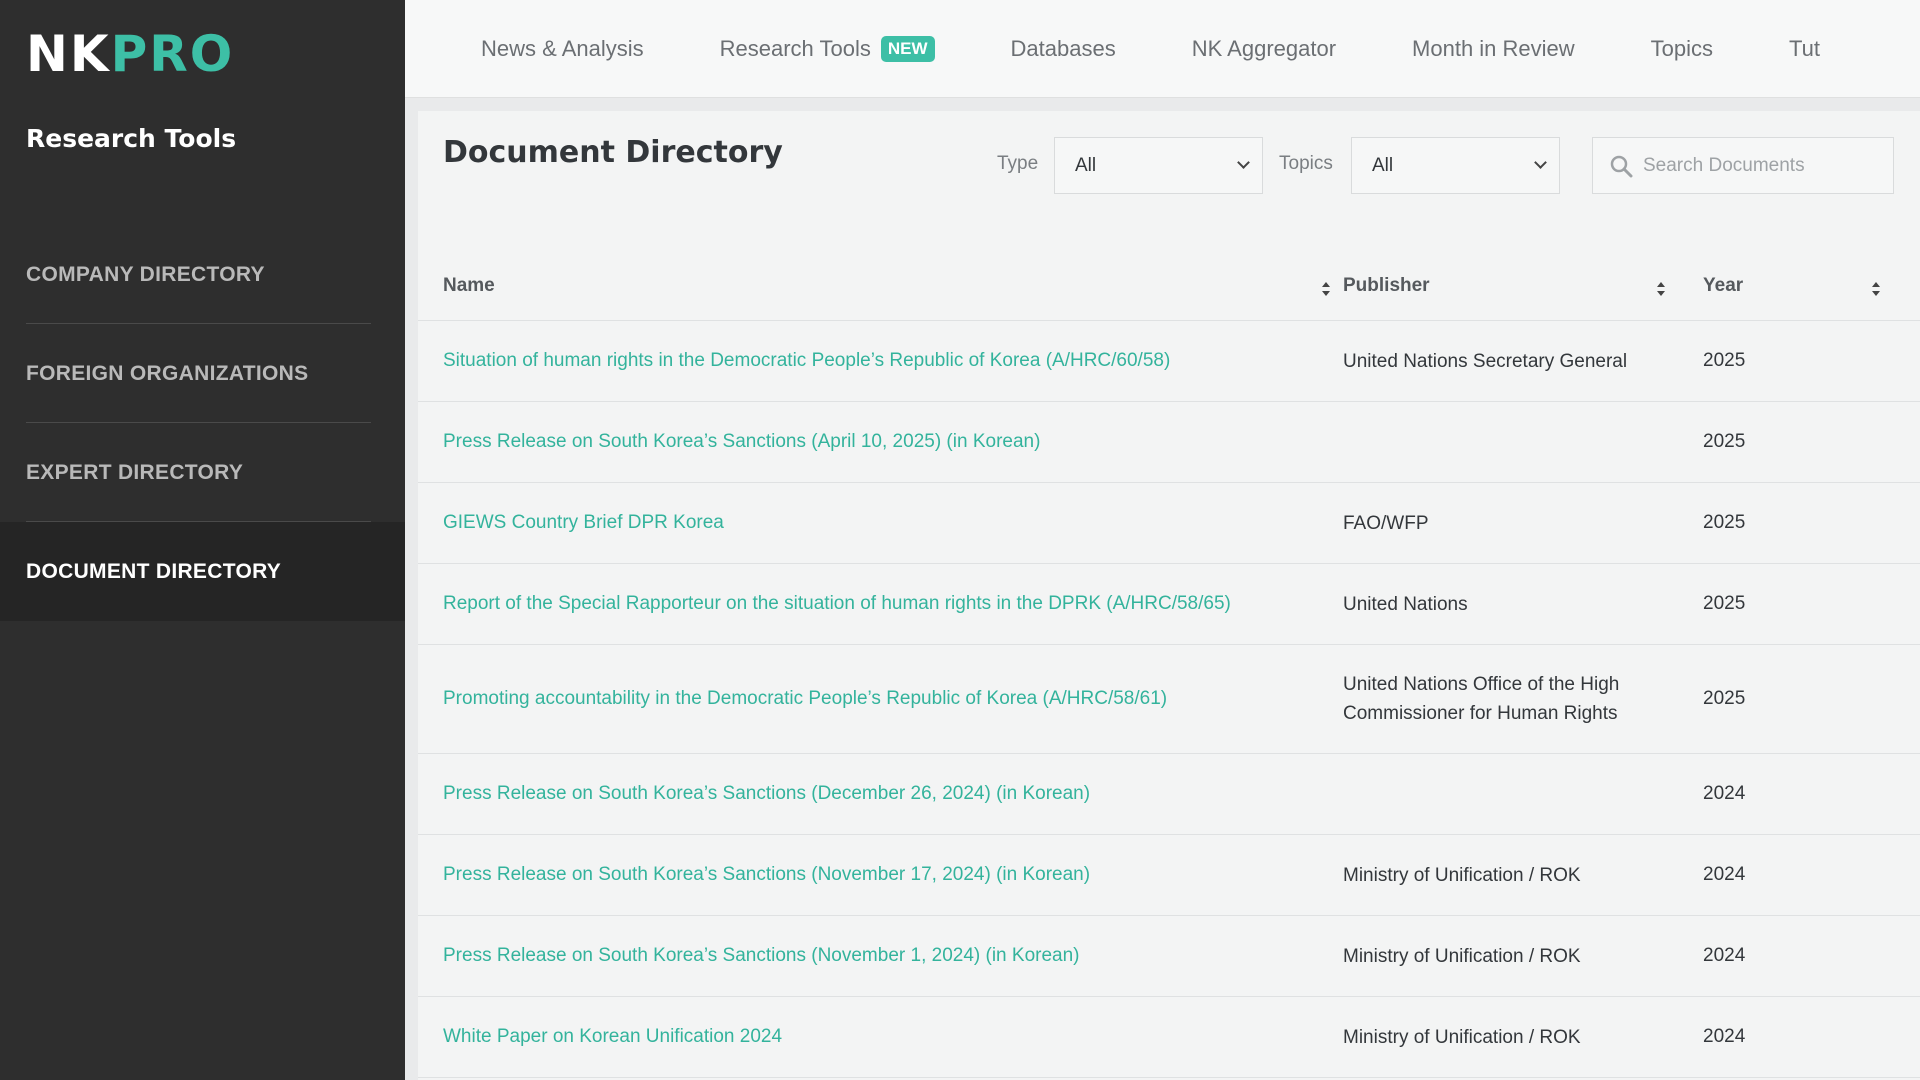 The width and height of the screenshot is (1920, 1080). What do you see at coordinates (1811, 286) in the screenshot?
I see `column-header-year: Year` at bounding box center [1811, 286].